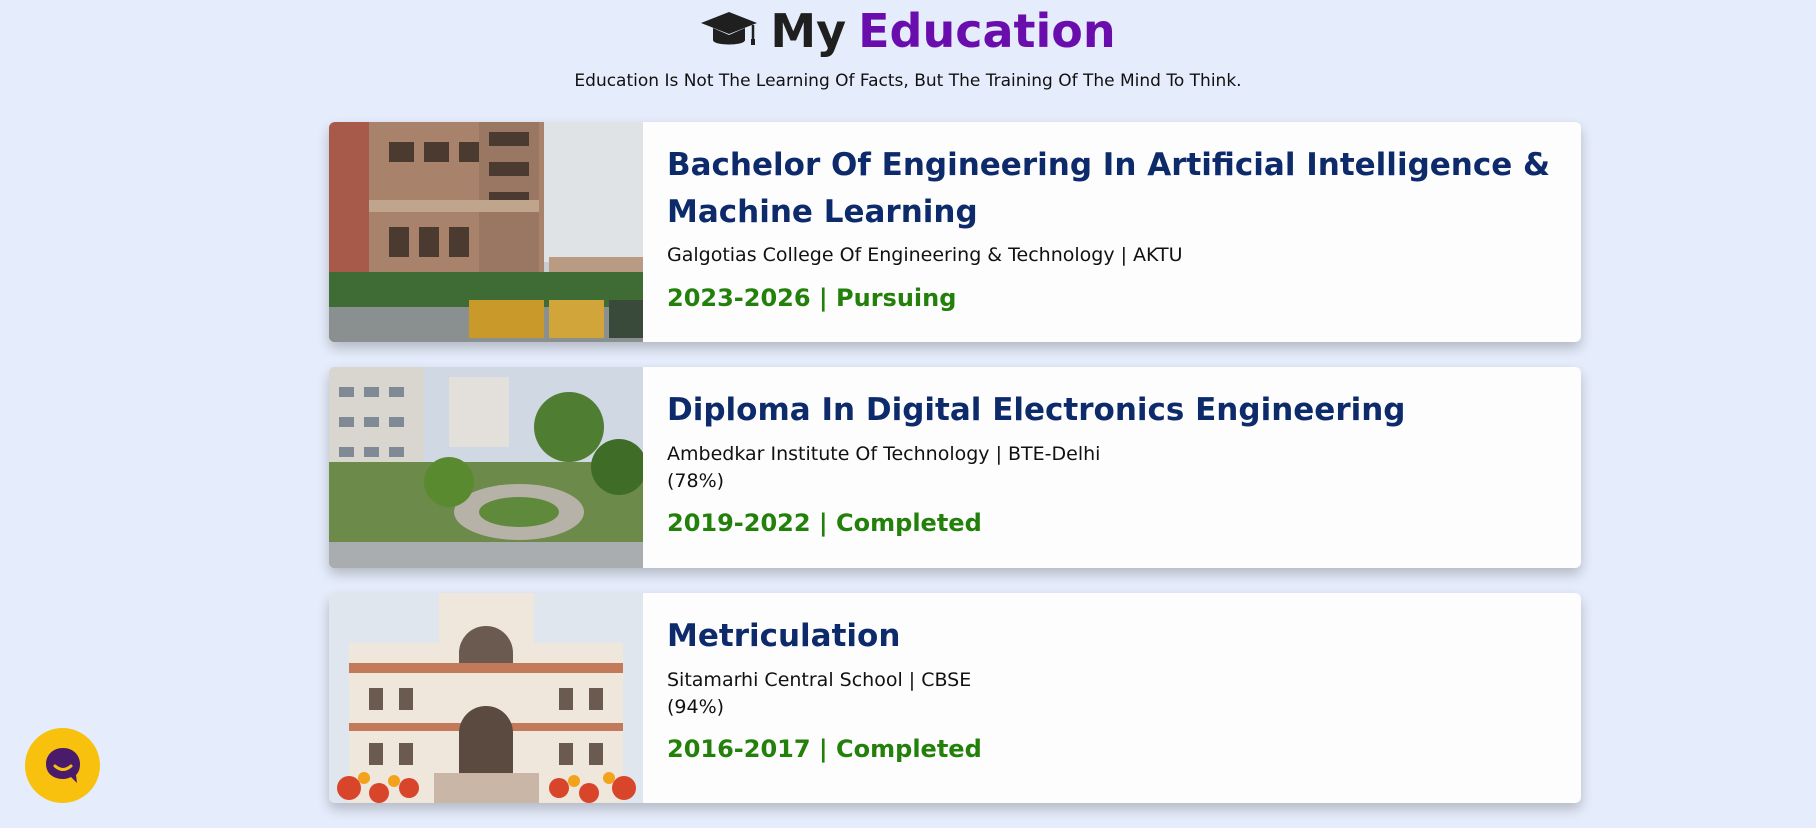  What do you see at coordinates (987, 31) in the screenshot?
I see `title-education: Education` at bounding box center [987, 31].